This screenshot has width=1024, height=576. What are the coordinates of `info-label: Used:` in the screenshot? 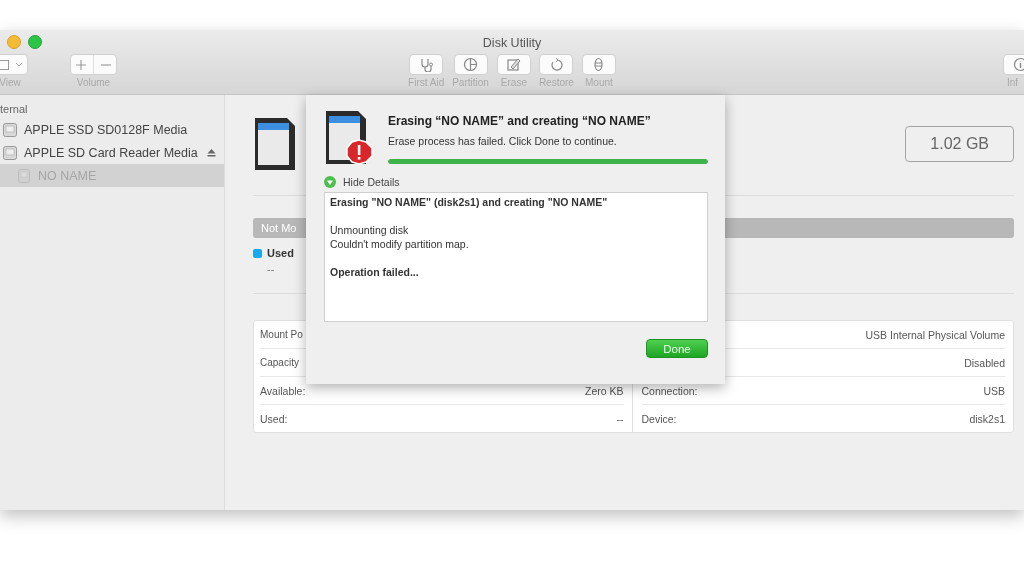 It's located at (274, 418).